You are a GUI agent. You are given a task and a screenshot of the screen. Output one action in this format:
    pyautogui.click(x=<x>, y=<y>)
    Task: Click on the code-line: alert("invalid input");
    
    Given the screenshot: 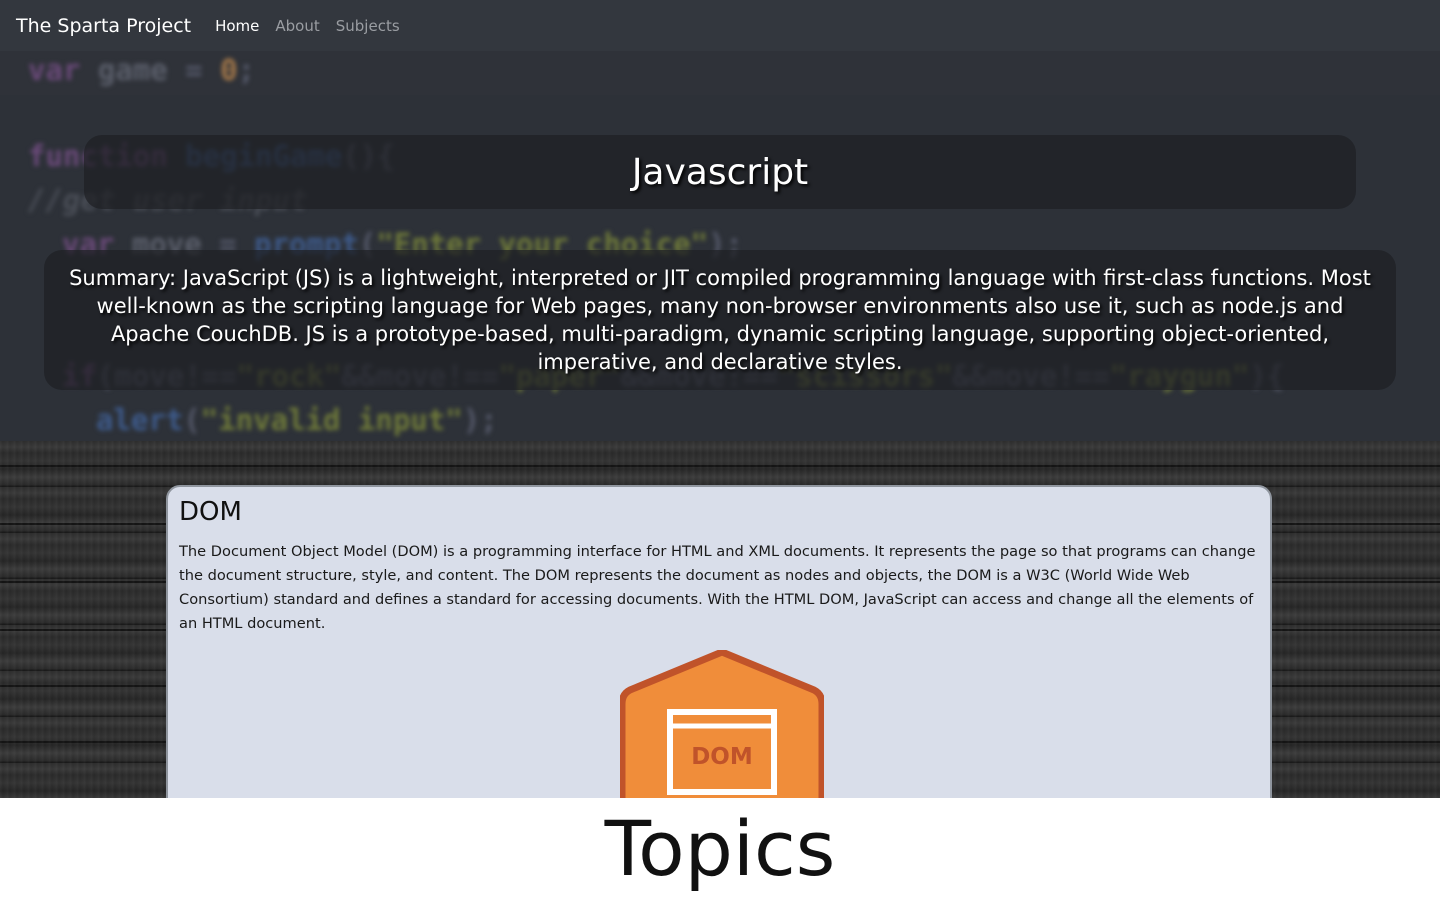 What is the action you would take?
    pyautogui.click(x=297, y=420)
    